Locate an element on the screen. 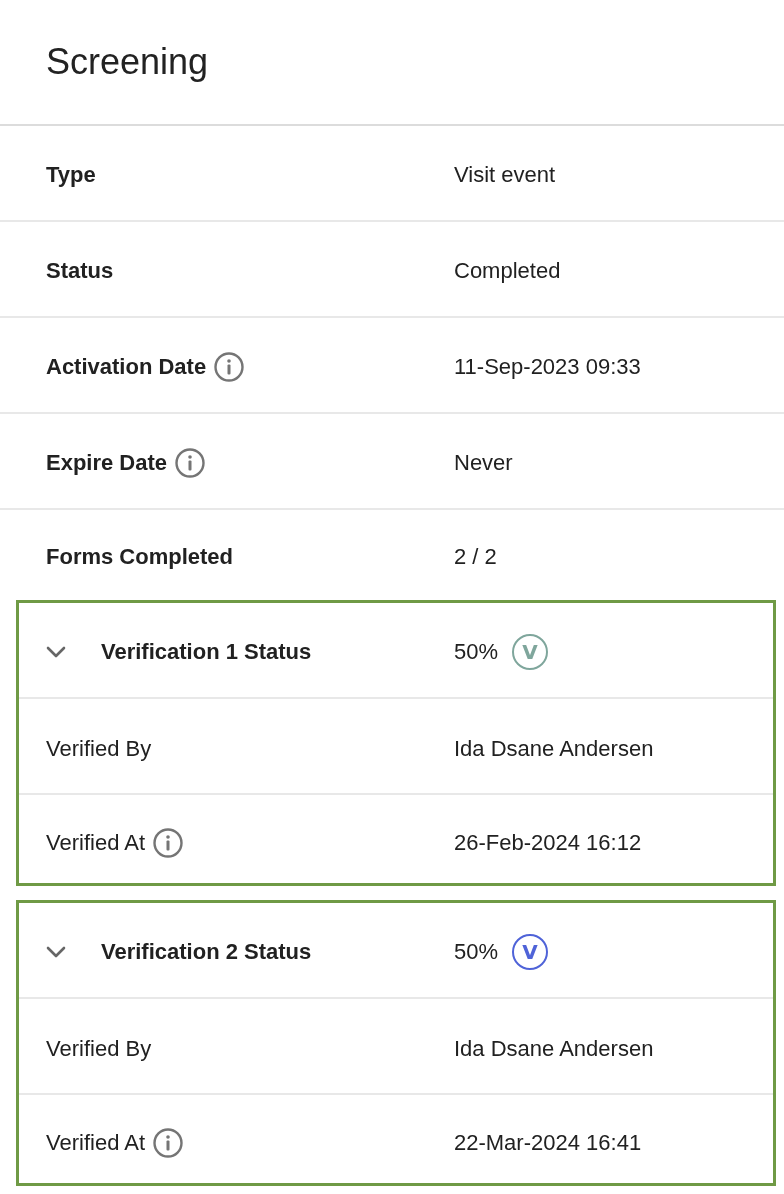 The image size is (784, 1194). field-label: Activation Date is located at coordinates (126, 367).